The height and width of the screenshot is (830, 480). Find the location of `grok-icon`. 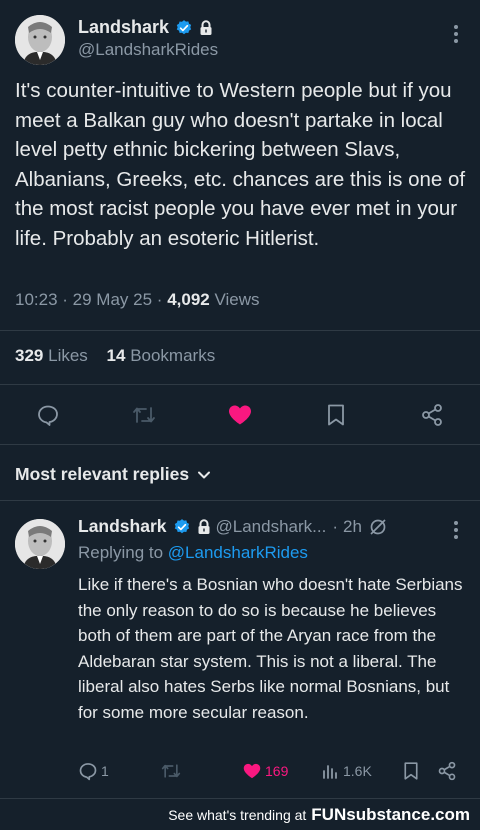

grok-icon is located at coordinates (378, 527).